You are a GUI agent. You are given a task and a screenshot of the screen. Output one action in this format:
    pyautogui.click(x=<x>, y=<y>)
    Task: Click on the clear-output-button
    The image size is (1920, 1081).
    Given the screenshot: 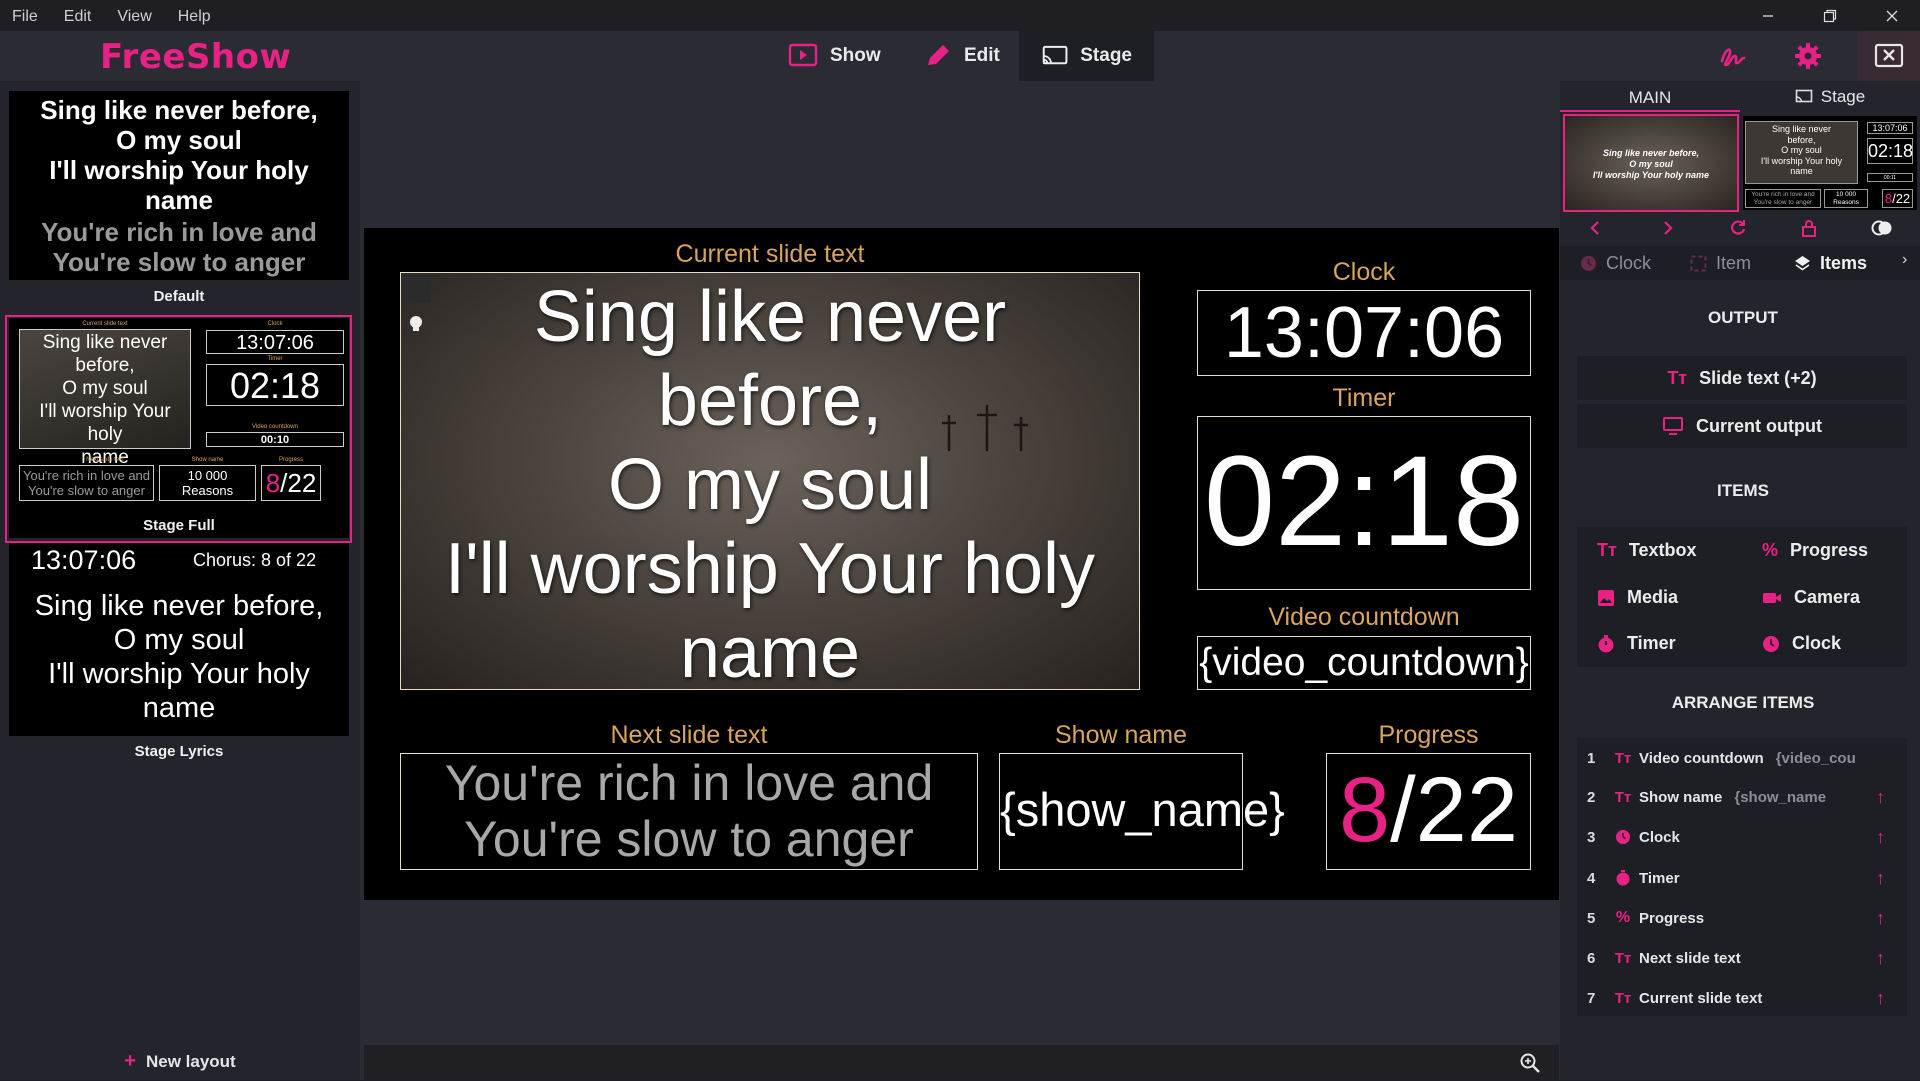 What is the action you would take?
    pyautogui.click(x=1889, y=56)
    